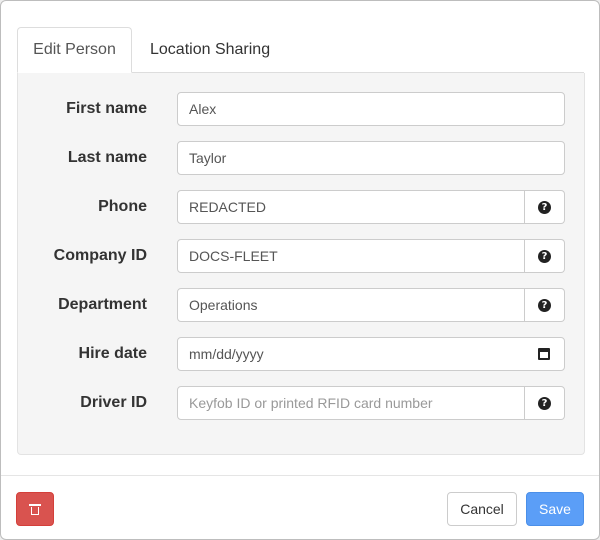 The height and width of the screenshot is (540, 600). What do you see at coordinates (300, 50) in the screenshot?
I see `tab-bar: Edit Person Location Sharing` at bounding box center [300, 50].